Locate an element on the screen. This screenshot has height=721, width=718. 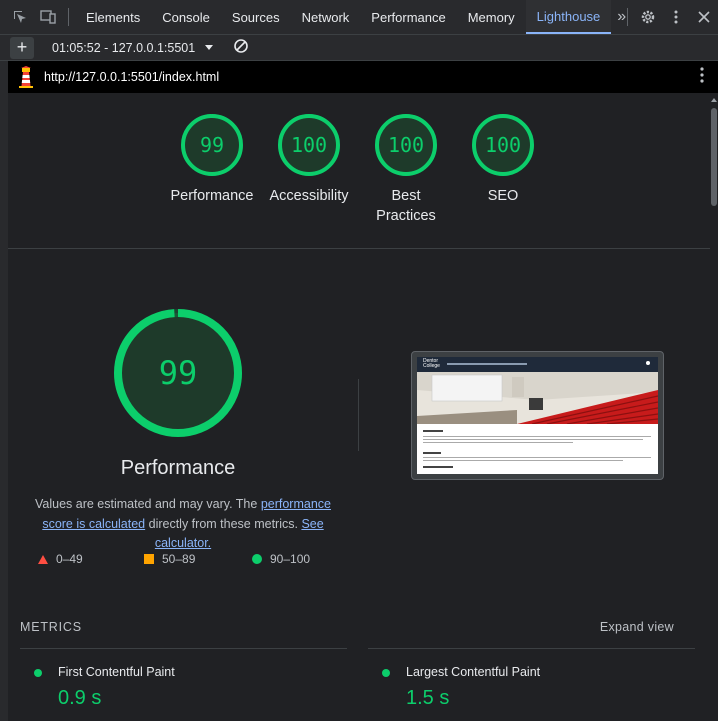
logo-line: College is located at coordinates (431, 366).